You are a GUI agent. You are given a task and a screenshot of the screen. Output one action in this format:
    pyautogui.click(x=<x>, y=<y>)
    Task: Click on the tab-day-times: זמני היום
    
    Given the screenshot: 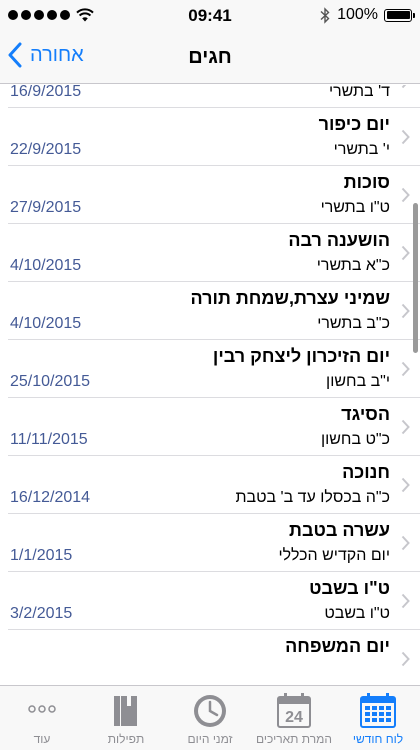 What is the action you would take?
    pyautogui.click(x=210, y=718)
    